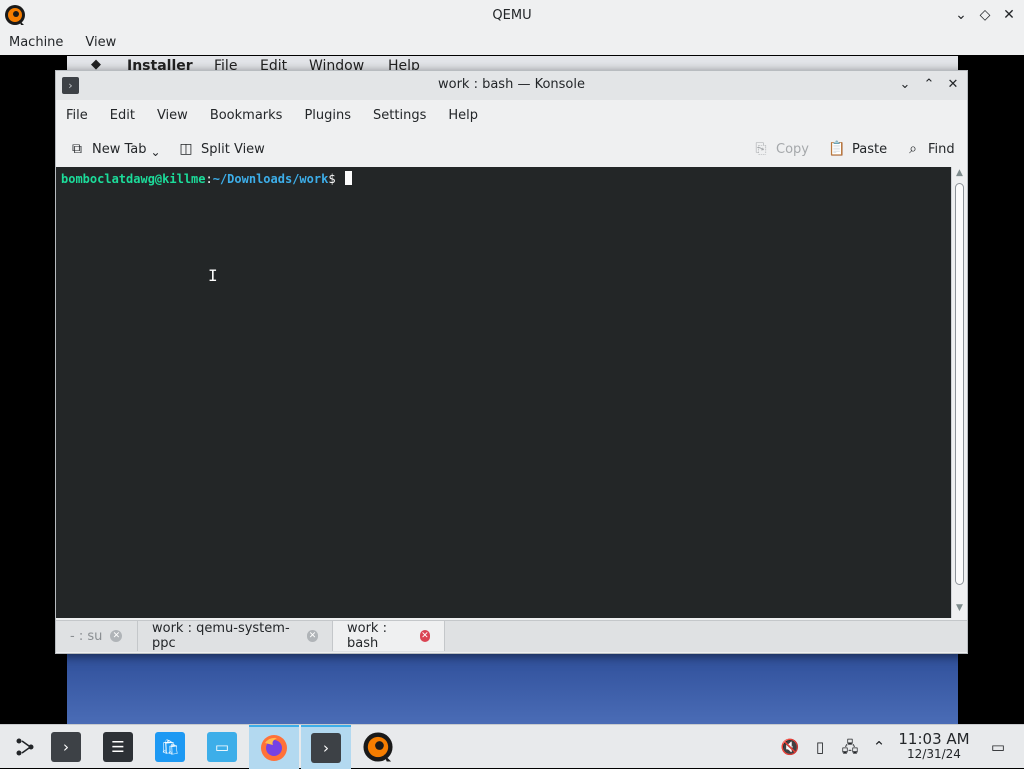 Image resolution: width=1024 pixels, height=769 pixels. What do you see at coordinates (959, 175) in the screenshot?
I see `scroll-up-icon: ▲` at bounding box center [959, 175].